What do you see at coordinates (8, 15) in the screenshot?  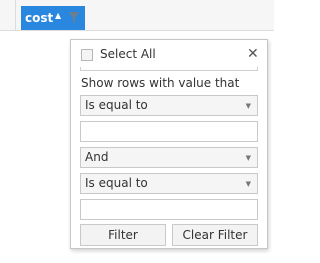 I see `row-indicator-header` at bounding box center [8, 15].